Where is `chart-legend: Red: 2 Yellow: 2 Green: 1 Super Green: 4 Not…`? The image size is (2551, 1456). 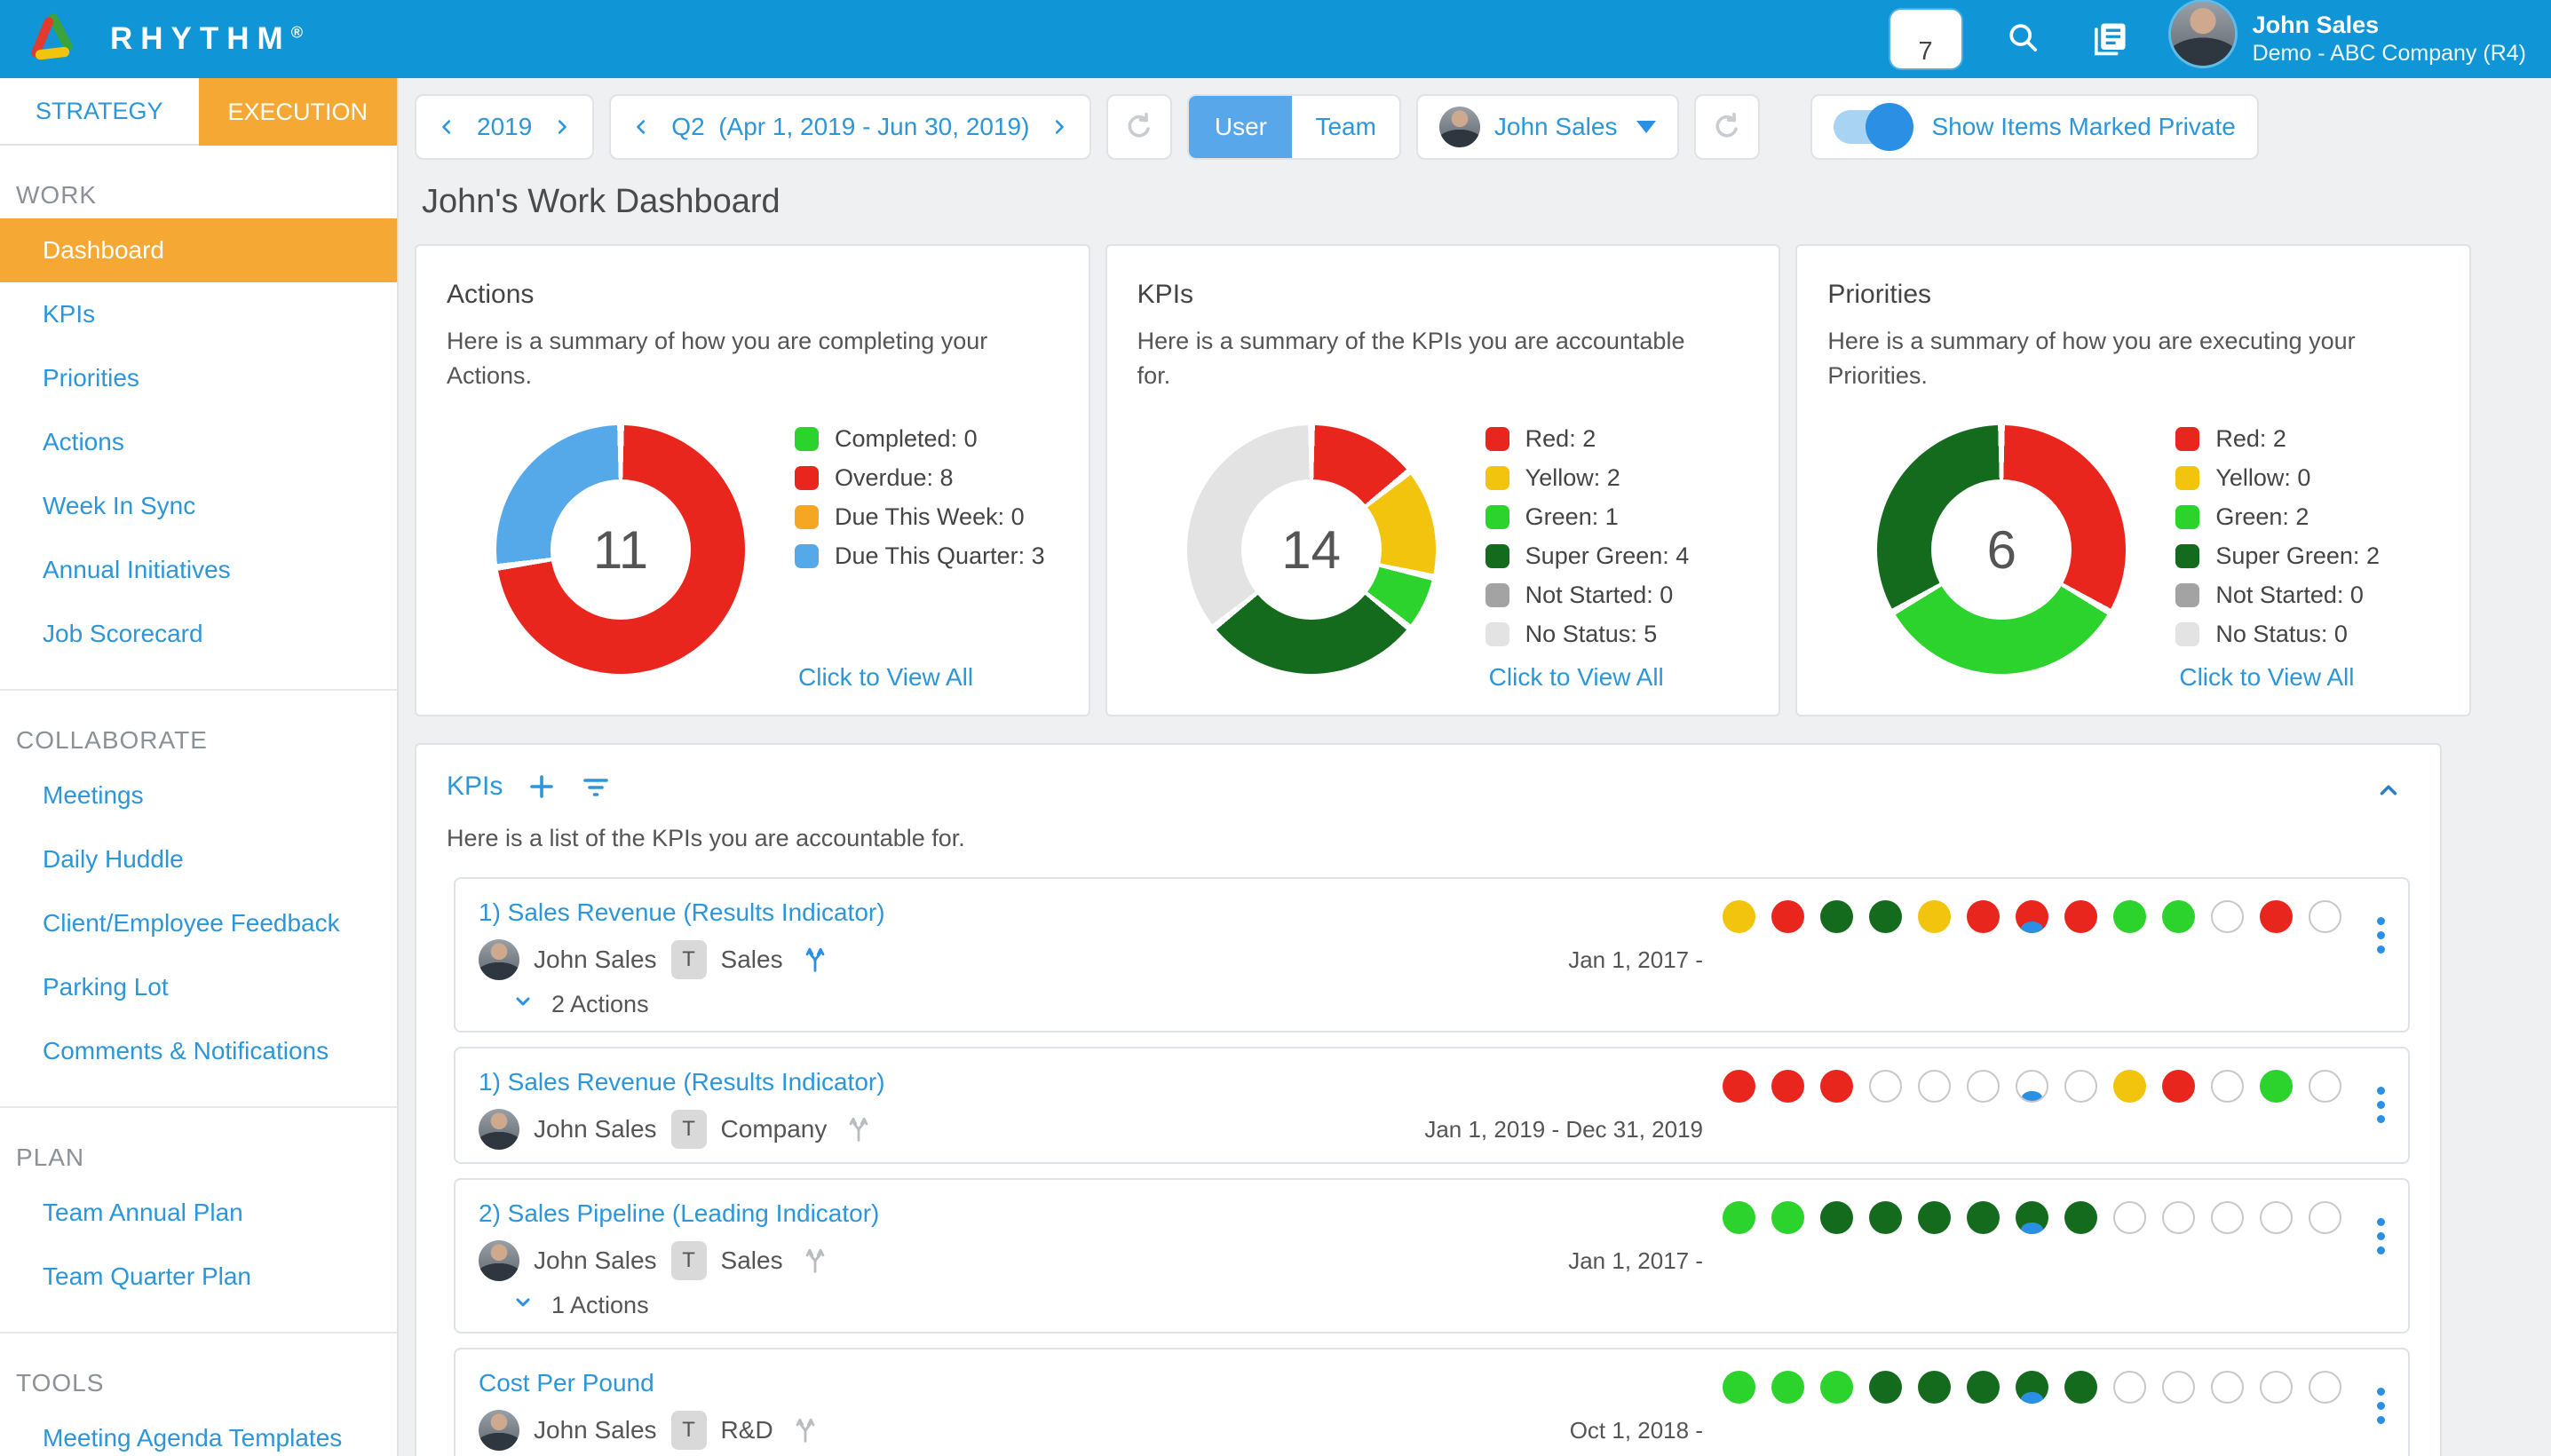
chart-legend: Red: 2 Yellow: 2 Green: 1 Super Green: 4 Not… is located at coordinates (1587, 542).